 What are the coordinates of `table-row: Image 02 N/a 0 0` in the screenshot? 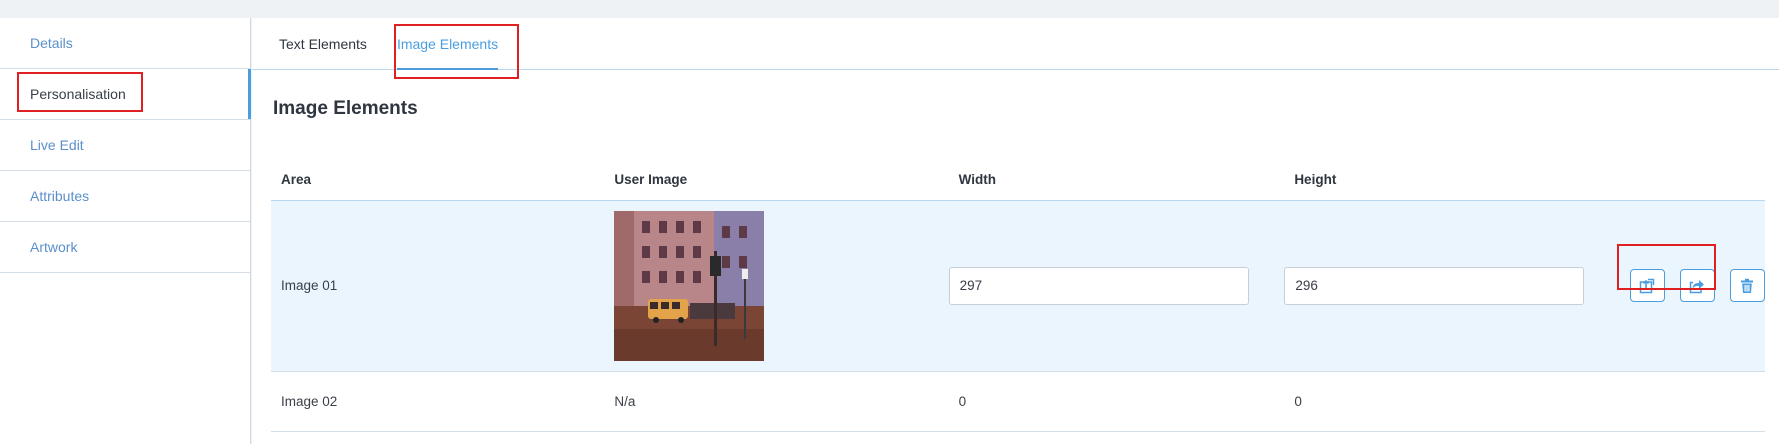 It's located at (1018, 401).